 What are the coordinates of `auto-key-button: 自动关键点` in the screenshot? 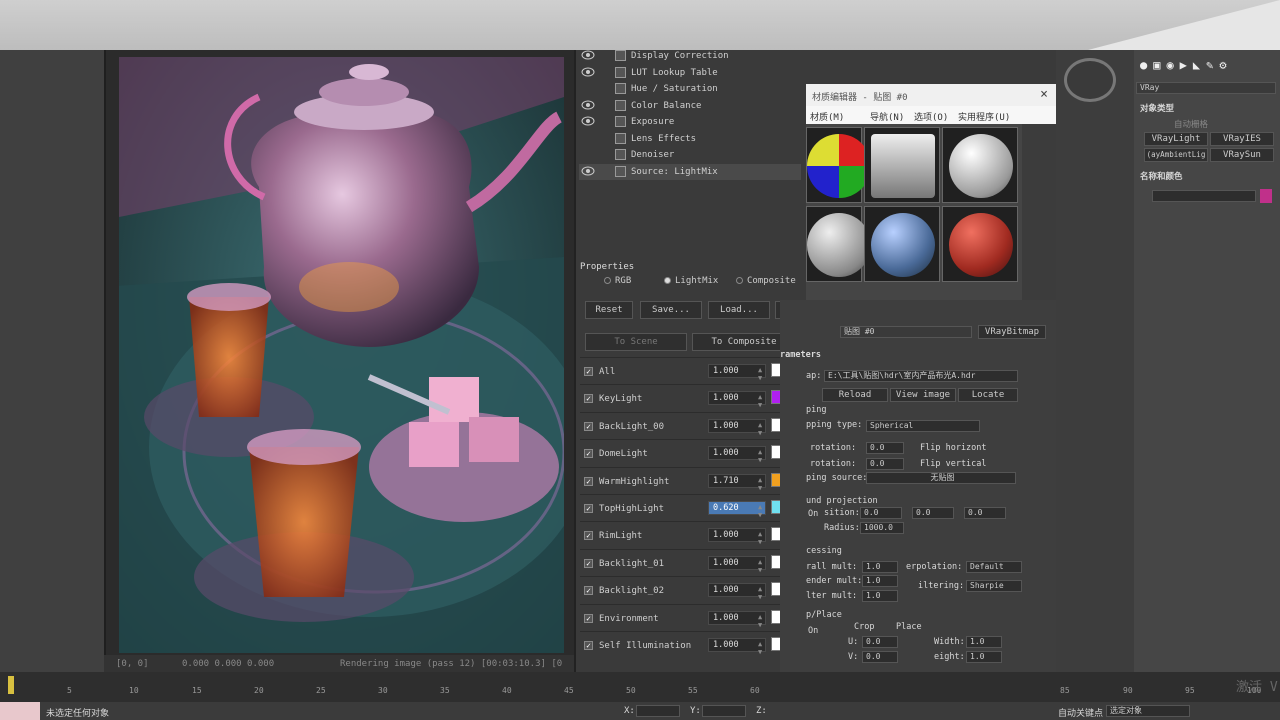 It's located at (1080, 712).